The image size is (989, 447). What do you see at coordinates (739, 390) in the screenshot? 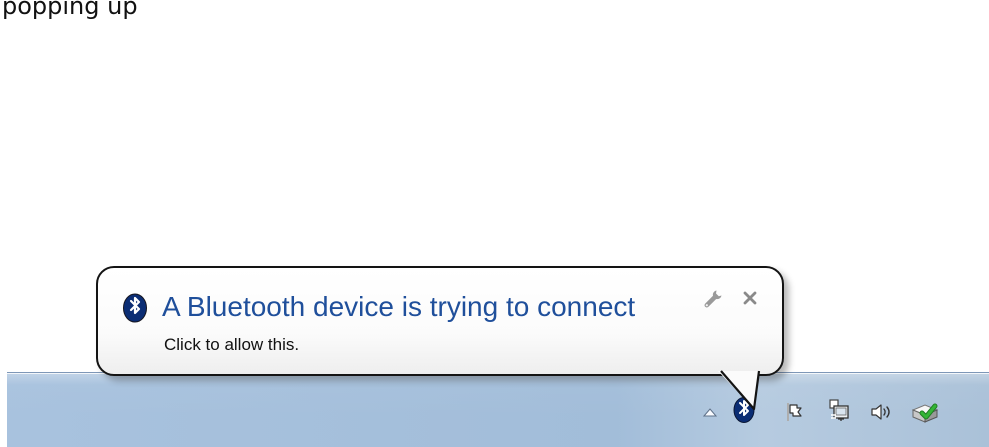
I see `notification-pointer` at bounding box center [739, 390].